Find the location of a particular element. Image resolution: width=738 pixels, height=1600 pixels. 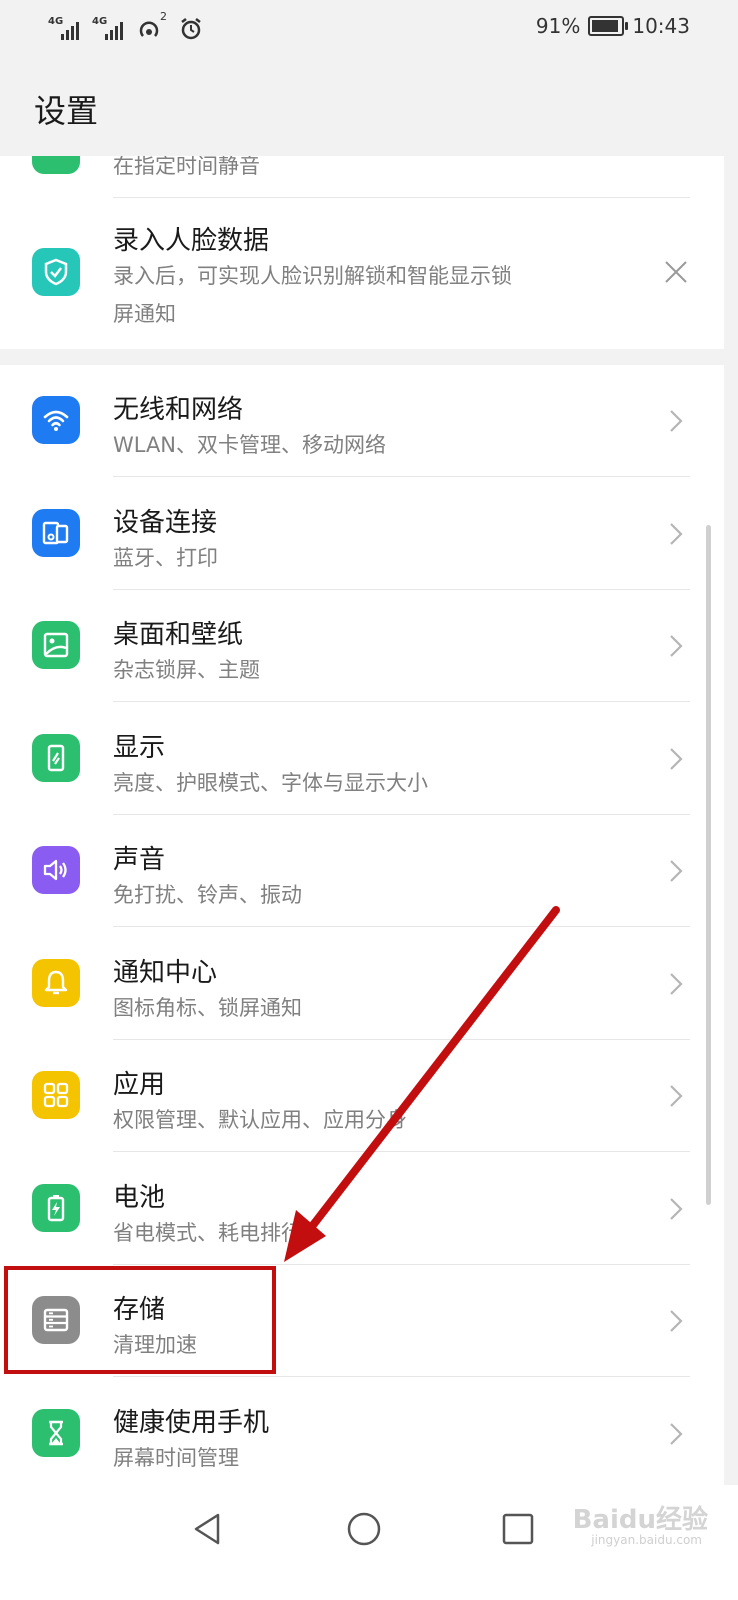

shield-check-icon is located at coordinates (56, 272).